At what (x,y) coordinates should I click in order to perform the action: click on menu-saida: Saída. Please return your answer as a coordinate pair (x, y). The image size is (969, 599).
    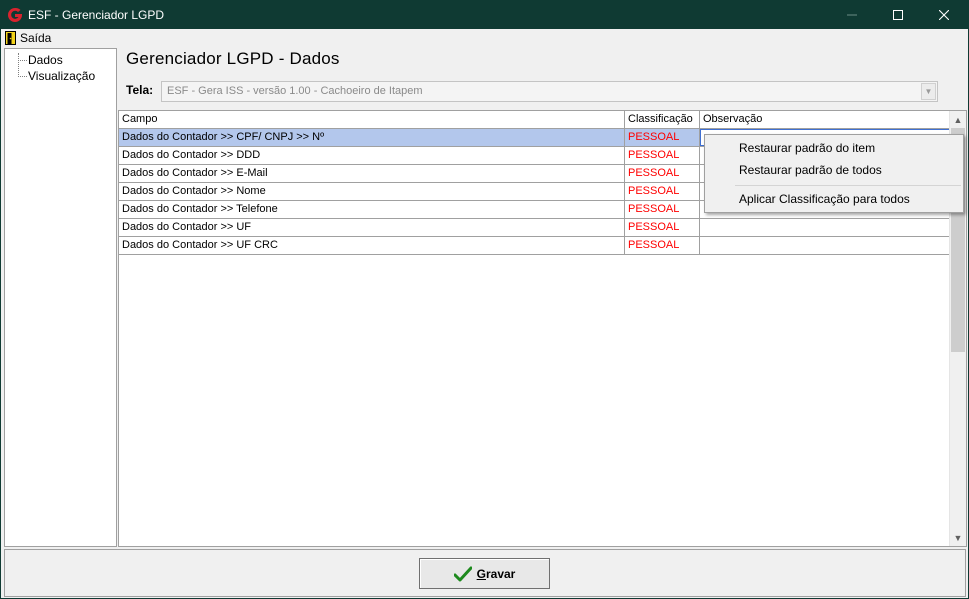
    Looking at the image, I should click on (28, 38).